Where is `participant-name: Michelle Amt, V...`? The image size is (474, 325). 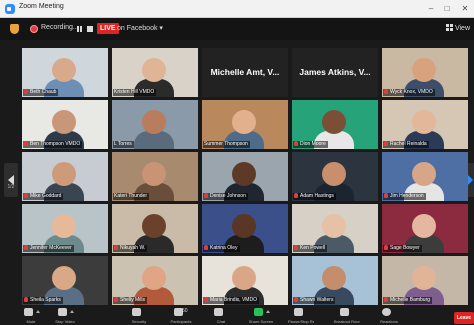 participant-name: Michelle Amt, V... is located at coordinates (245, 72).